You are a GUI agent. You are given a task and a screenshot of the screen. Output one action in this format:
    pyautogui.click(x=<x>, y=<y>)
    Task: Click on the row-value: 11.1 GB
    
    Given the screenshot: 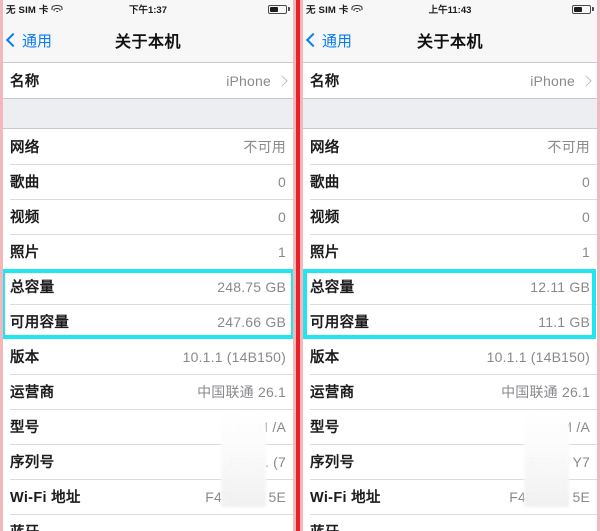 What is the action you would take?
    pyautogui.click(x=564, y=321)
    